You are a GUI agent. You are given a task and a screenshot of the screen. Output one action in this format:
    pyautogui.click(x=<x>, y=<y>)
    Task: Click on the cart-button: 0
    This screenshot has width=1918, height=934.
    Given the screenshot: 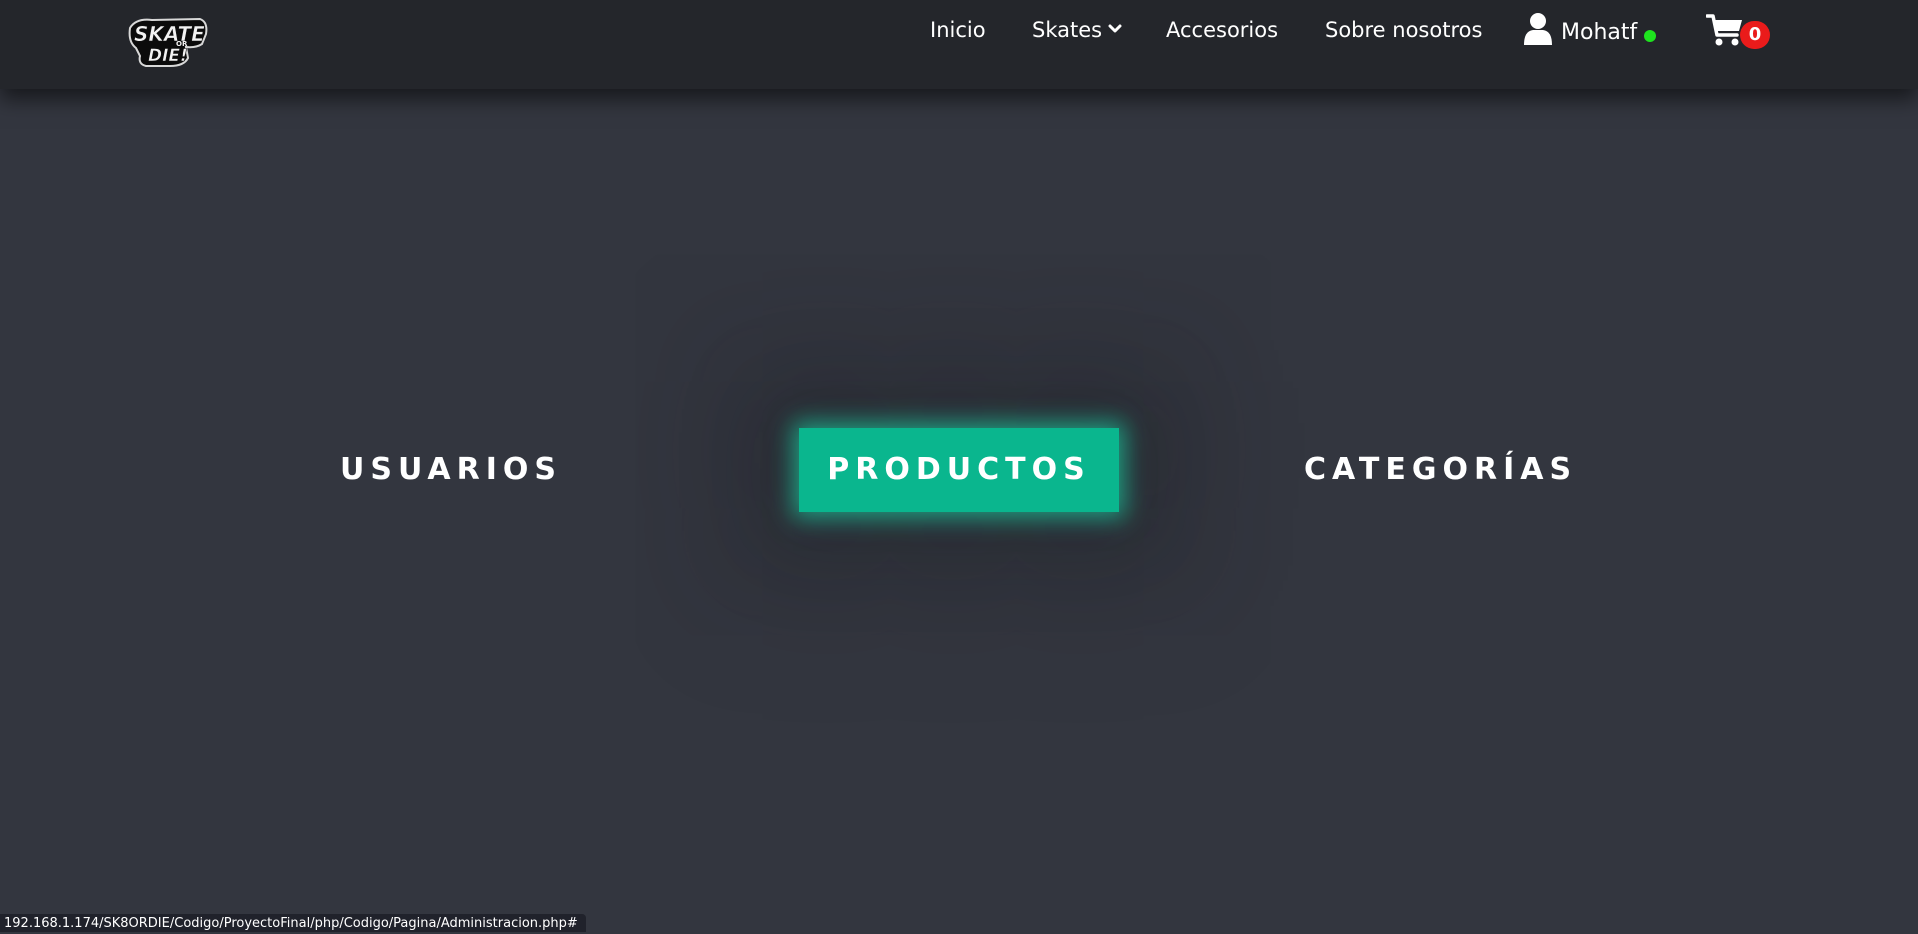 What is the action you would take?
    pyautogui.click(x=1738, y=33)
    